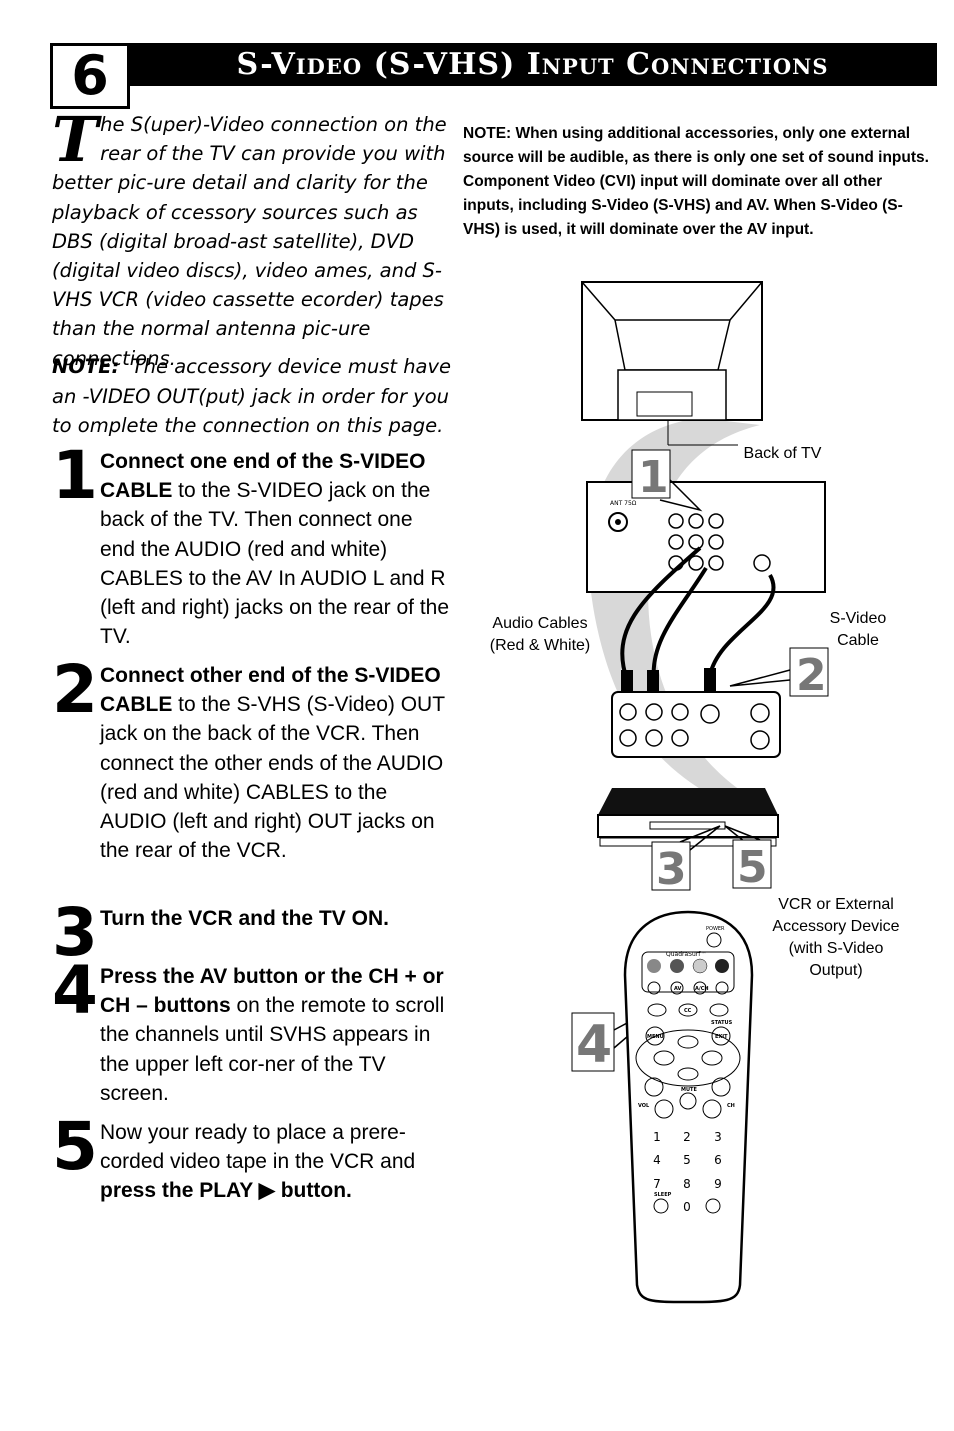 The height and width of the screenshot is (1431, 954). What do you see at coordinates (653, 477) in the screenshot?
I see `callout-1: 1` at bounding box center [653, 477].